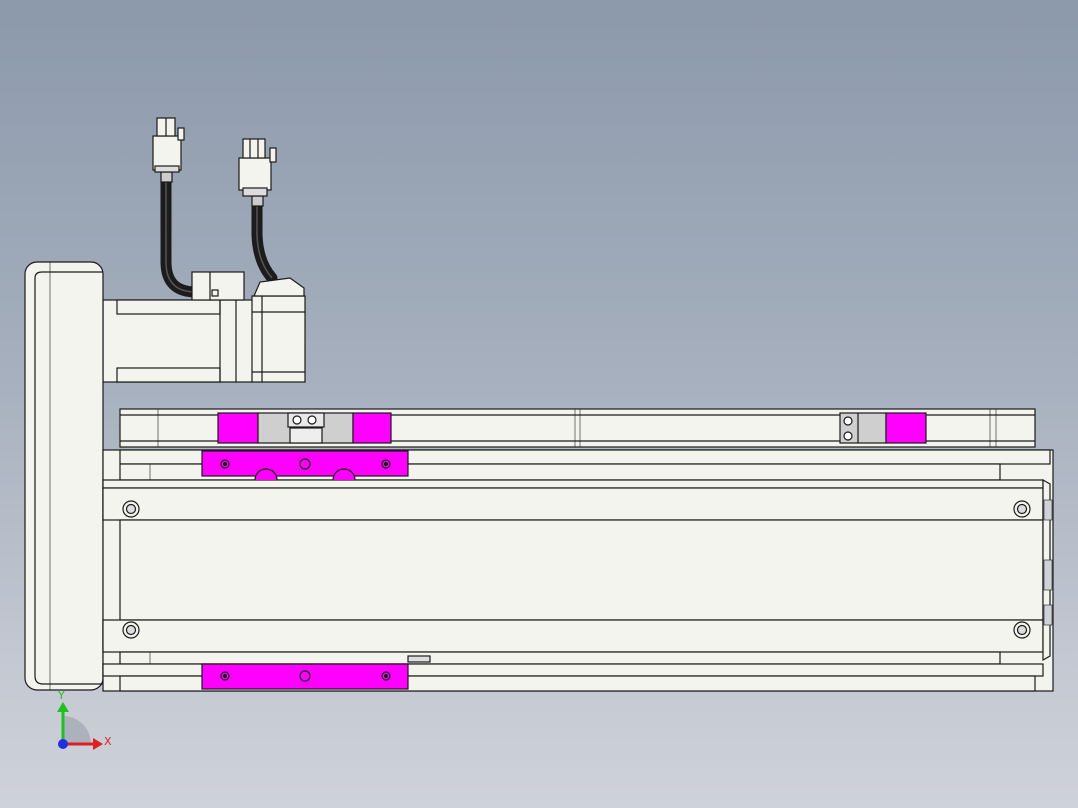 This screenshot has width=1078, height=808. What do you see at coordinates (131, 509) in the screenshot?
I see `base-screw-top-left` at bounding box center [131, 509].